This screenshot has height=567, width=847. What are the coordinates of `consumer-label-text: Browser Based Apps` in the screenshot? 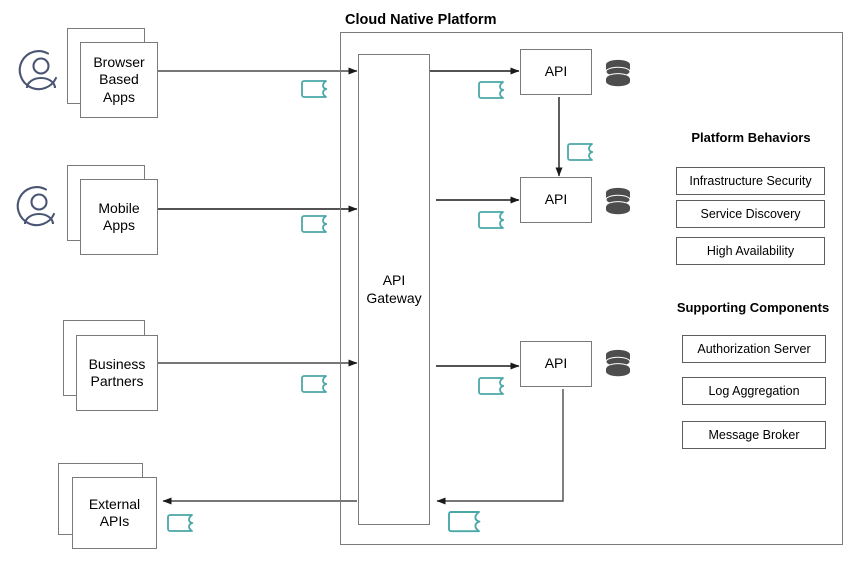 It's located at (118, 79).